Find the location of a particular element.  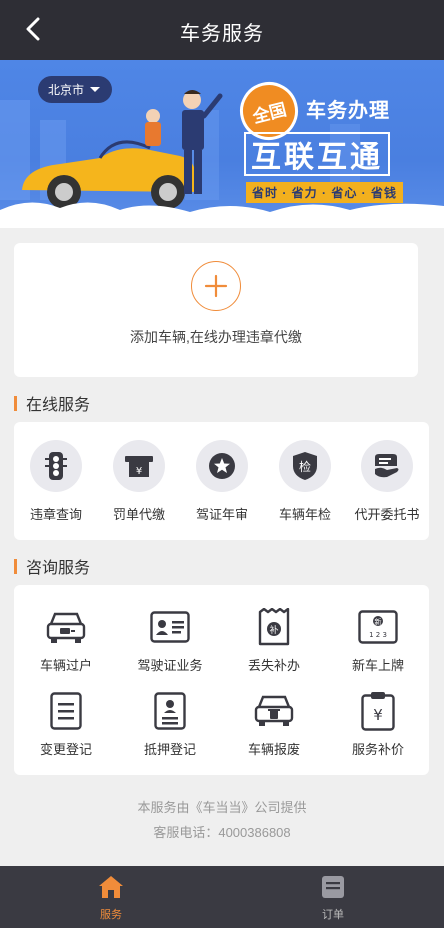

service-label: 罚单代缴 is located at coordinates (138, 514).